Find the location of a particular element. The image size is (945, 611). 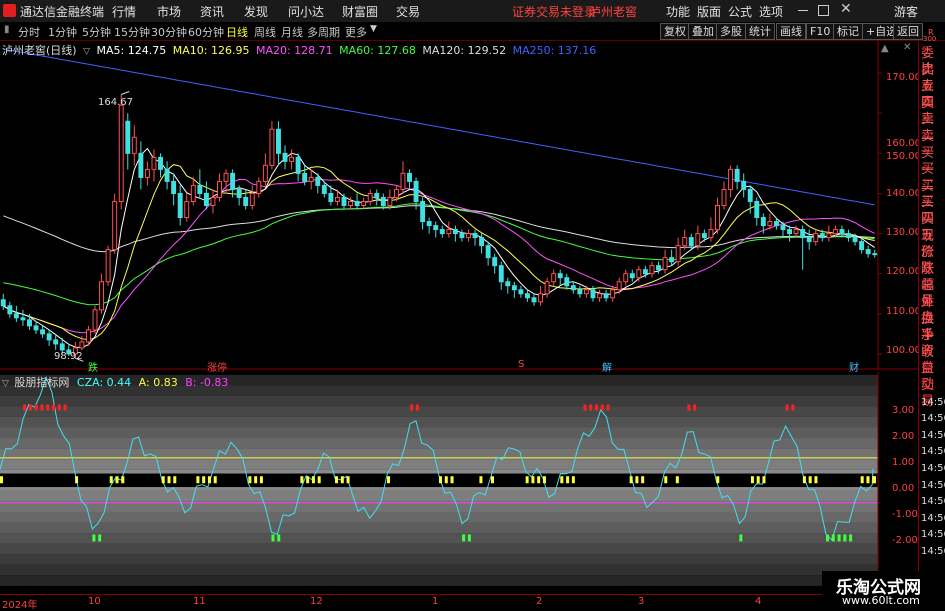

more-chevron-icon: ▼ is located at coordinates (373, 29).